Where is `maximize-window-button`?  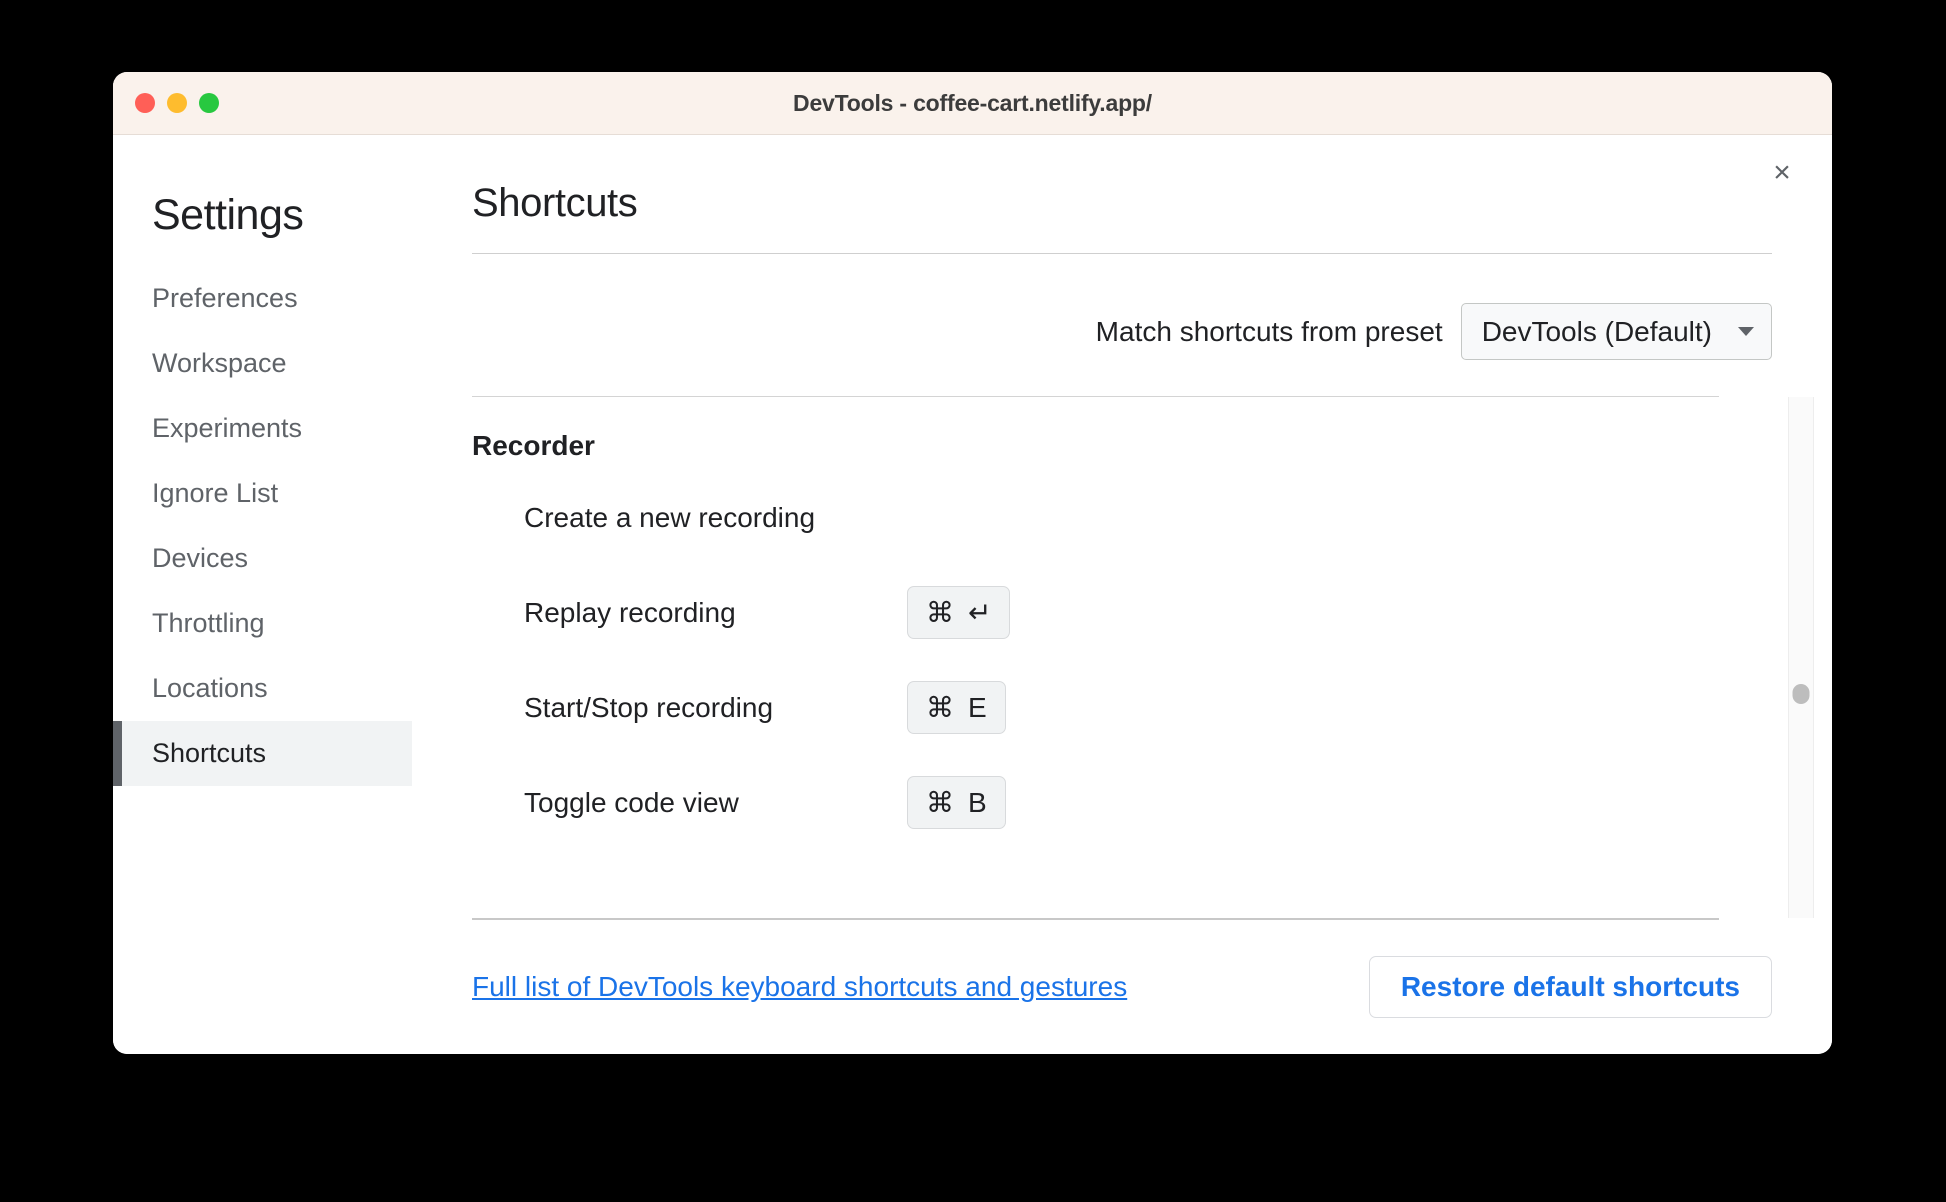
maximize-window-button is located at coordinates (209, 103).